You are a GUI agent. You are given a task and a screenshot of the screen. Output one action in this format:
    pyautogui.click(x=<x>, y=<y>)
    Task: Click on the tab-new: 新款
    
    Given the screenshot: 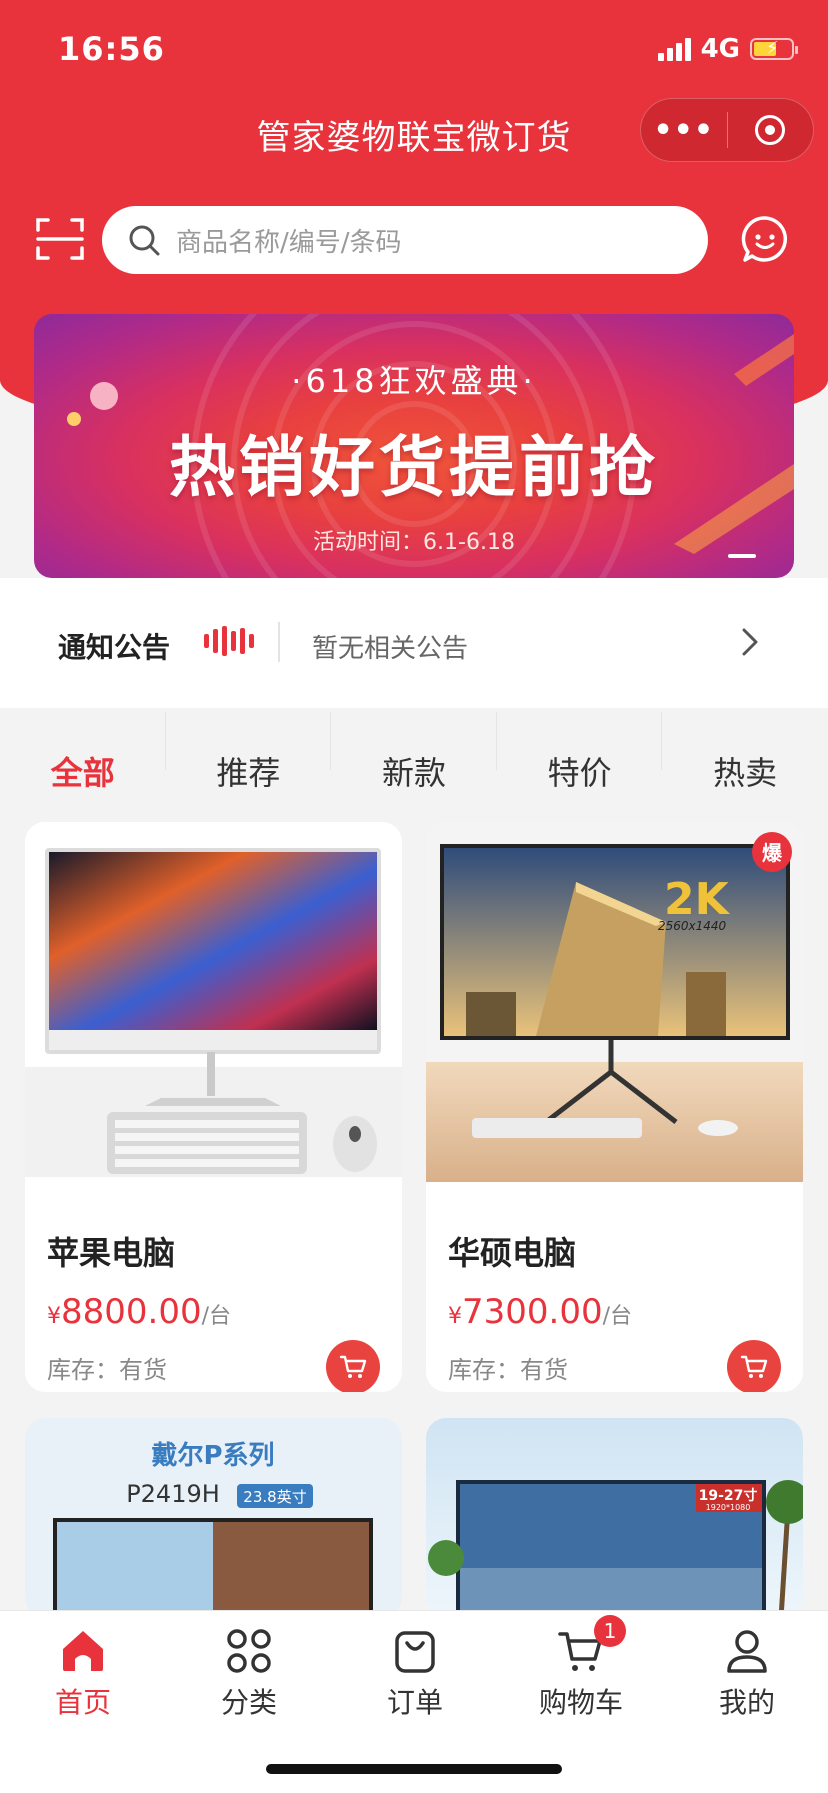 What is the action you would take?
    pyautogui.click(x=414, y=768)
    